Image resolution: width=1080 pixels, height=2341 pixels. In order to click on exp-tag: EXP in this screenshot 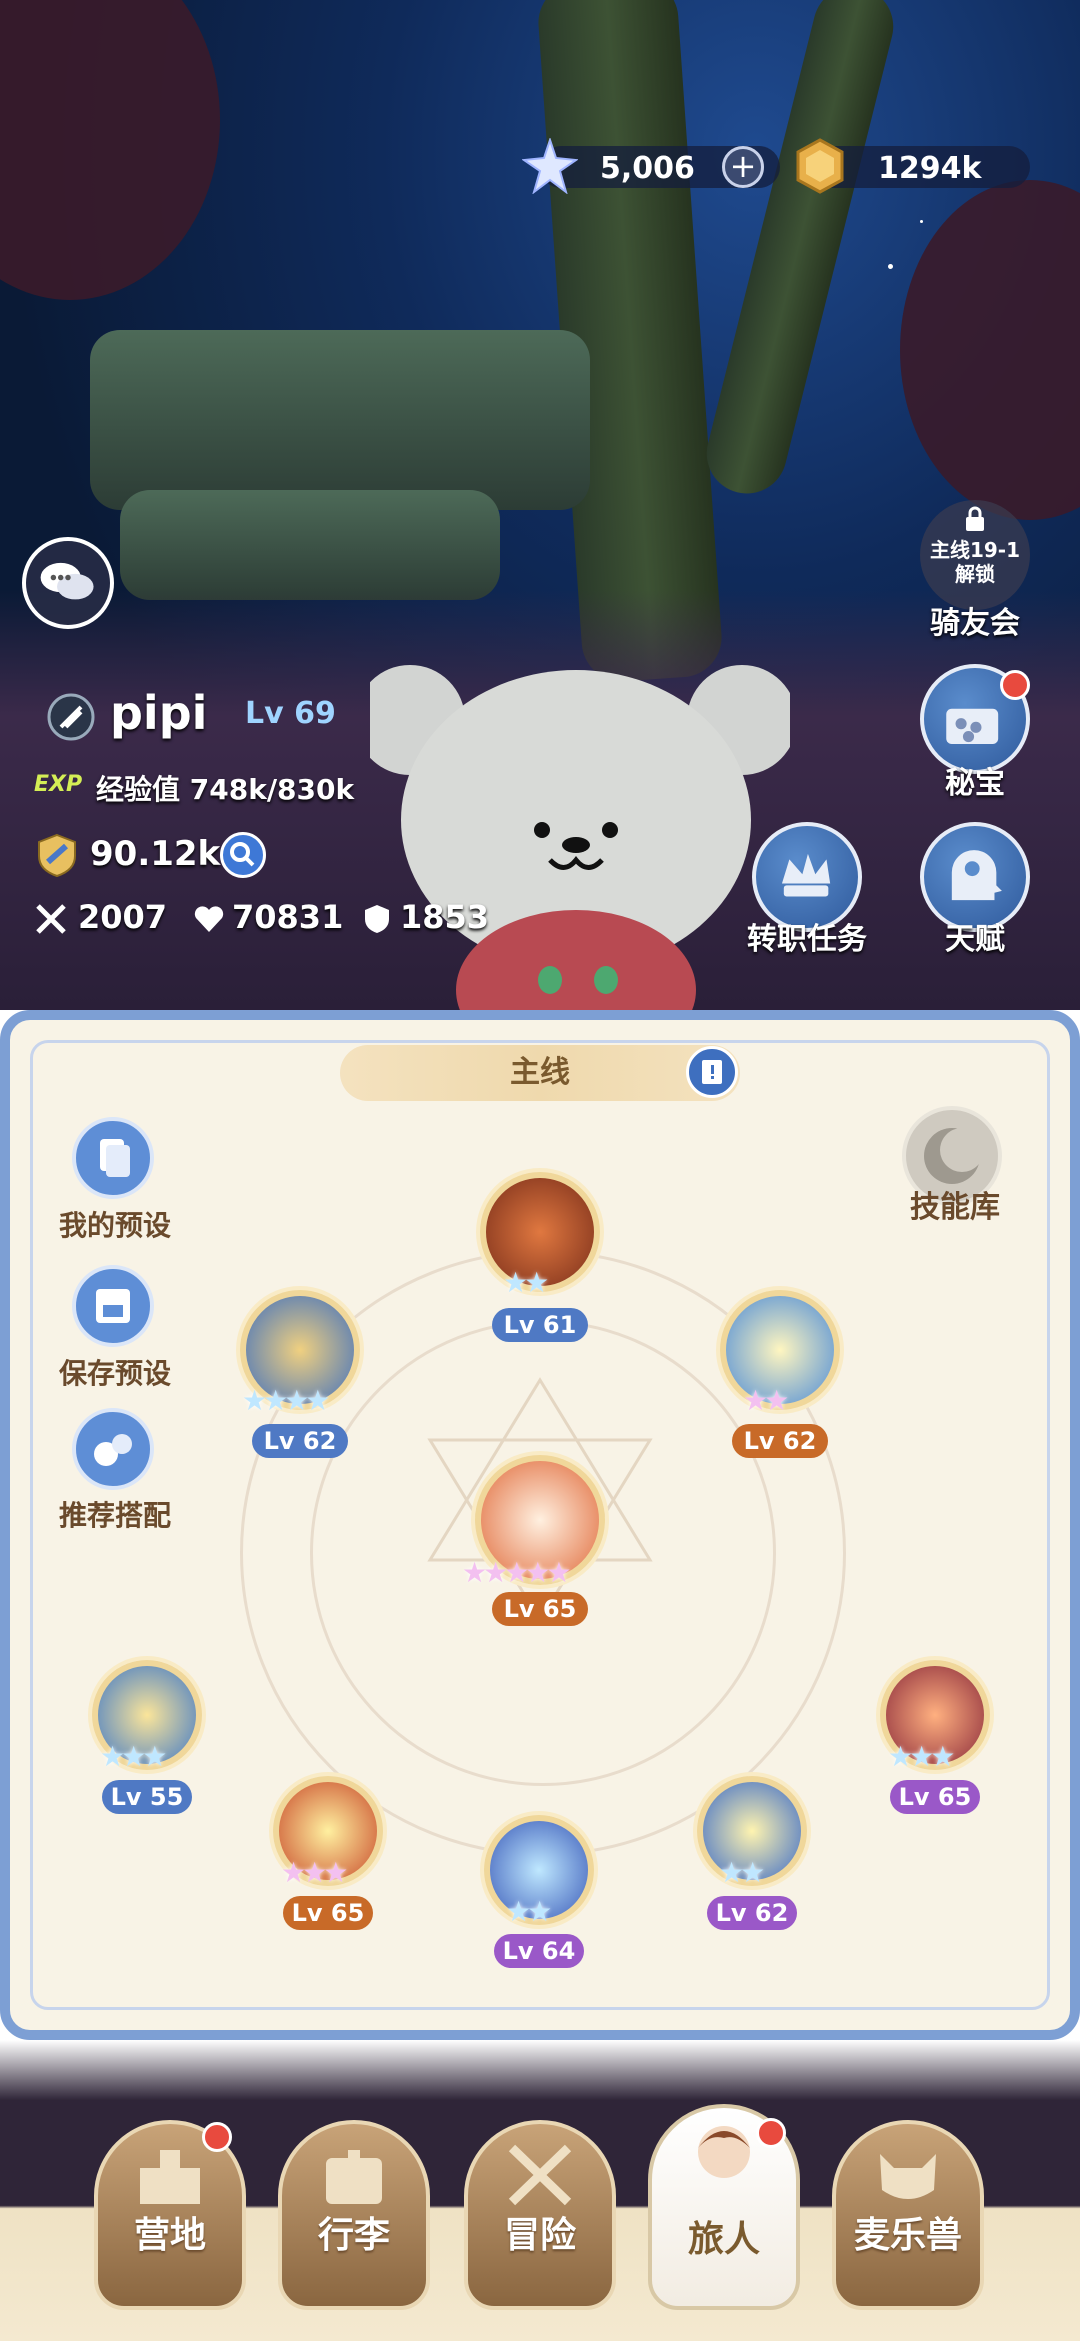, I will do `click(58, 784)`.